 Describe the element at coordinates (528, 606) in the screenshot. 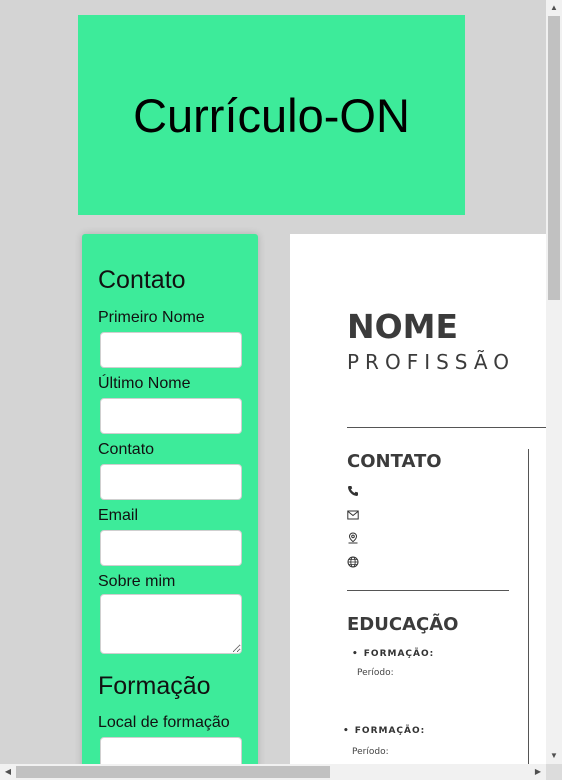

I see `column-divider` at that location.